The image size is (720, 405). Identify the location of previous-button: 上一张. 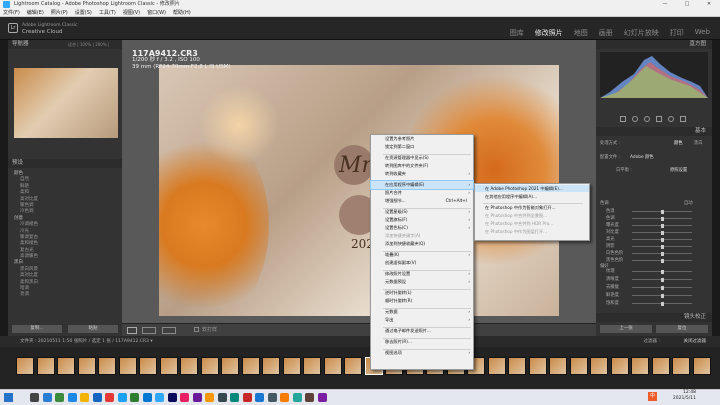
(626, 329).